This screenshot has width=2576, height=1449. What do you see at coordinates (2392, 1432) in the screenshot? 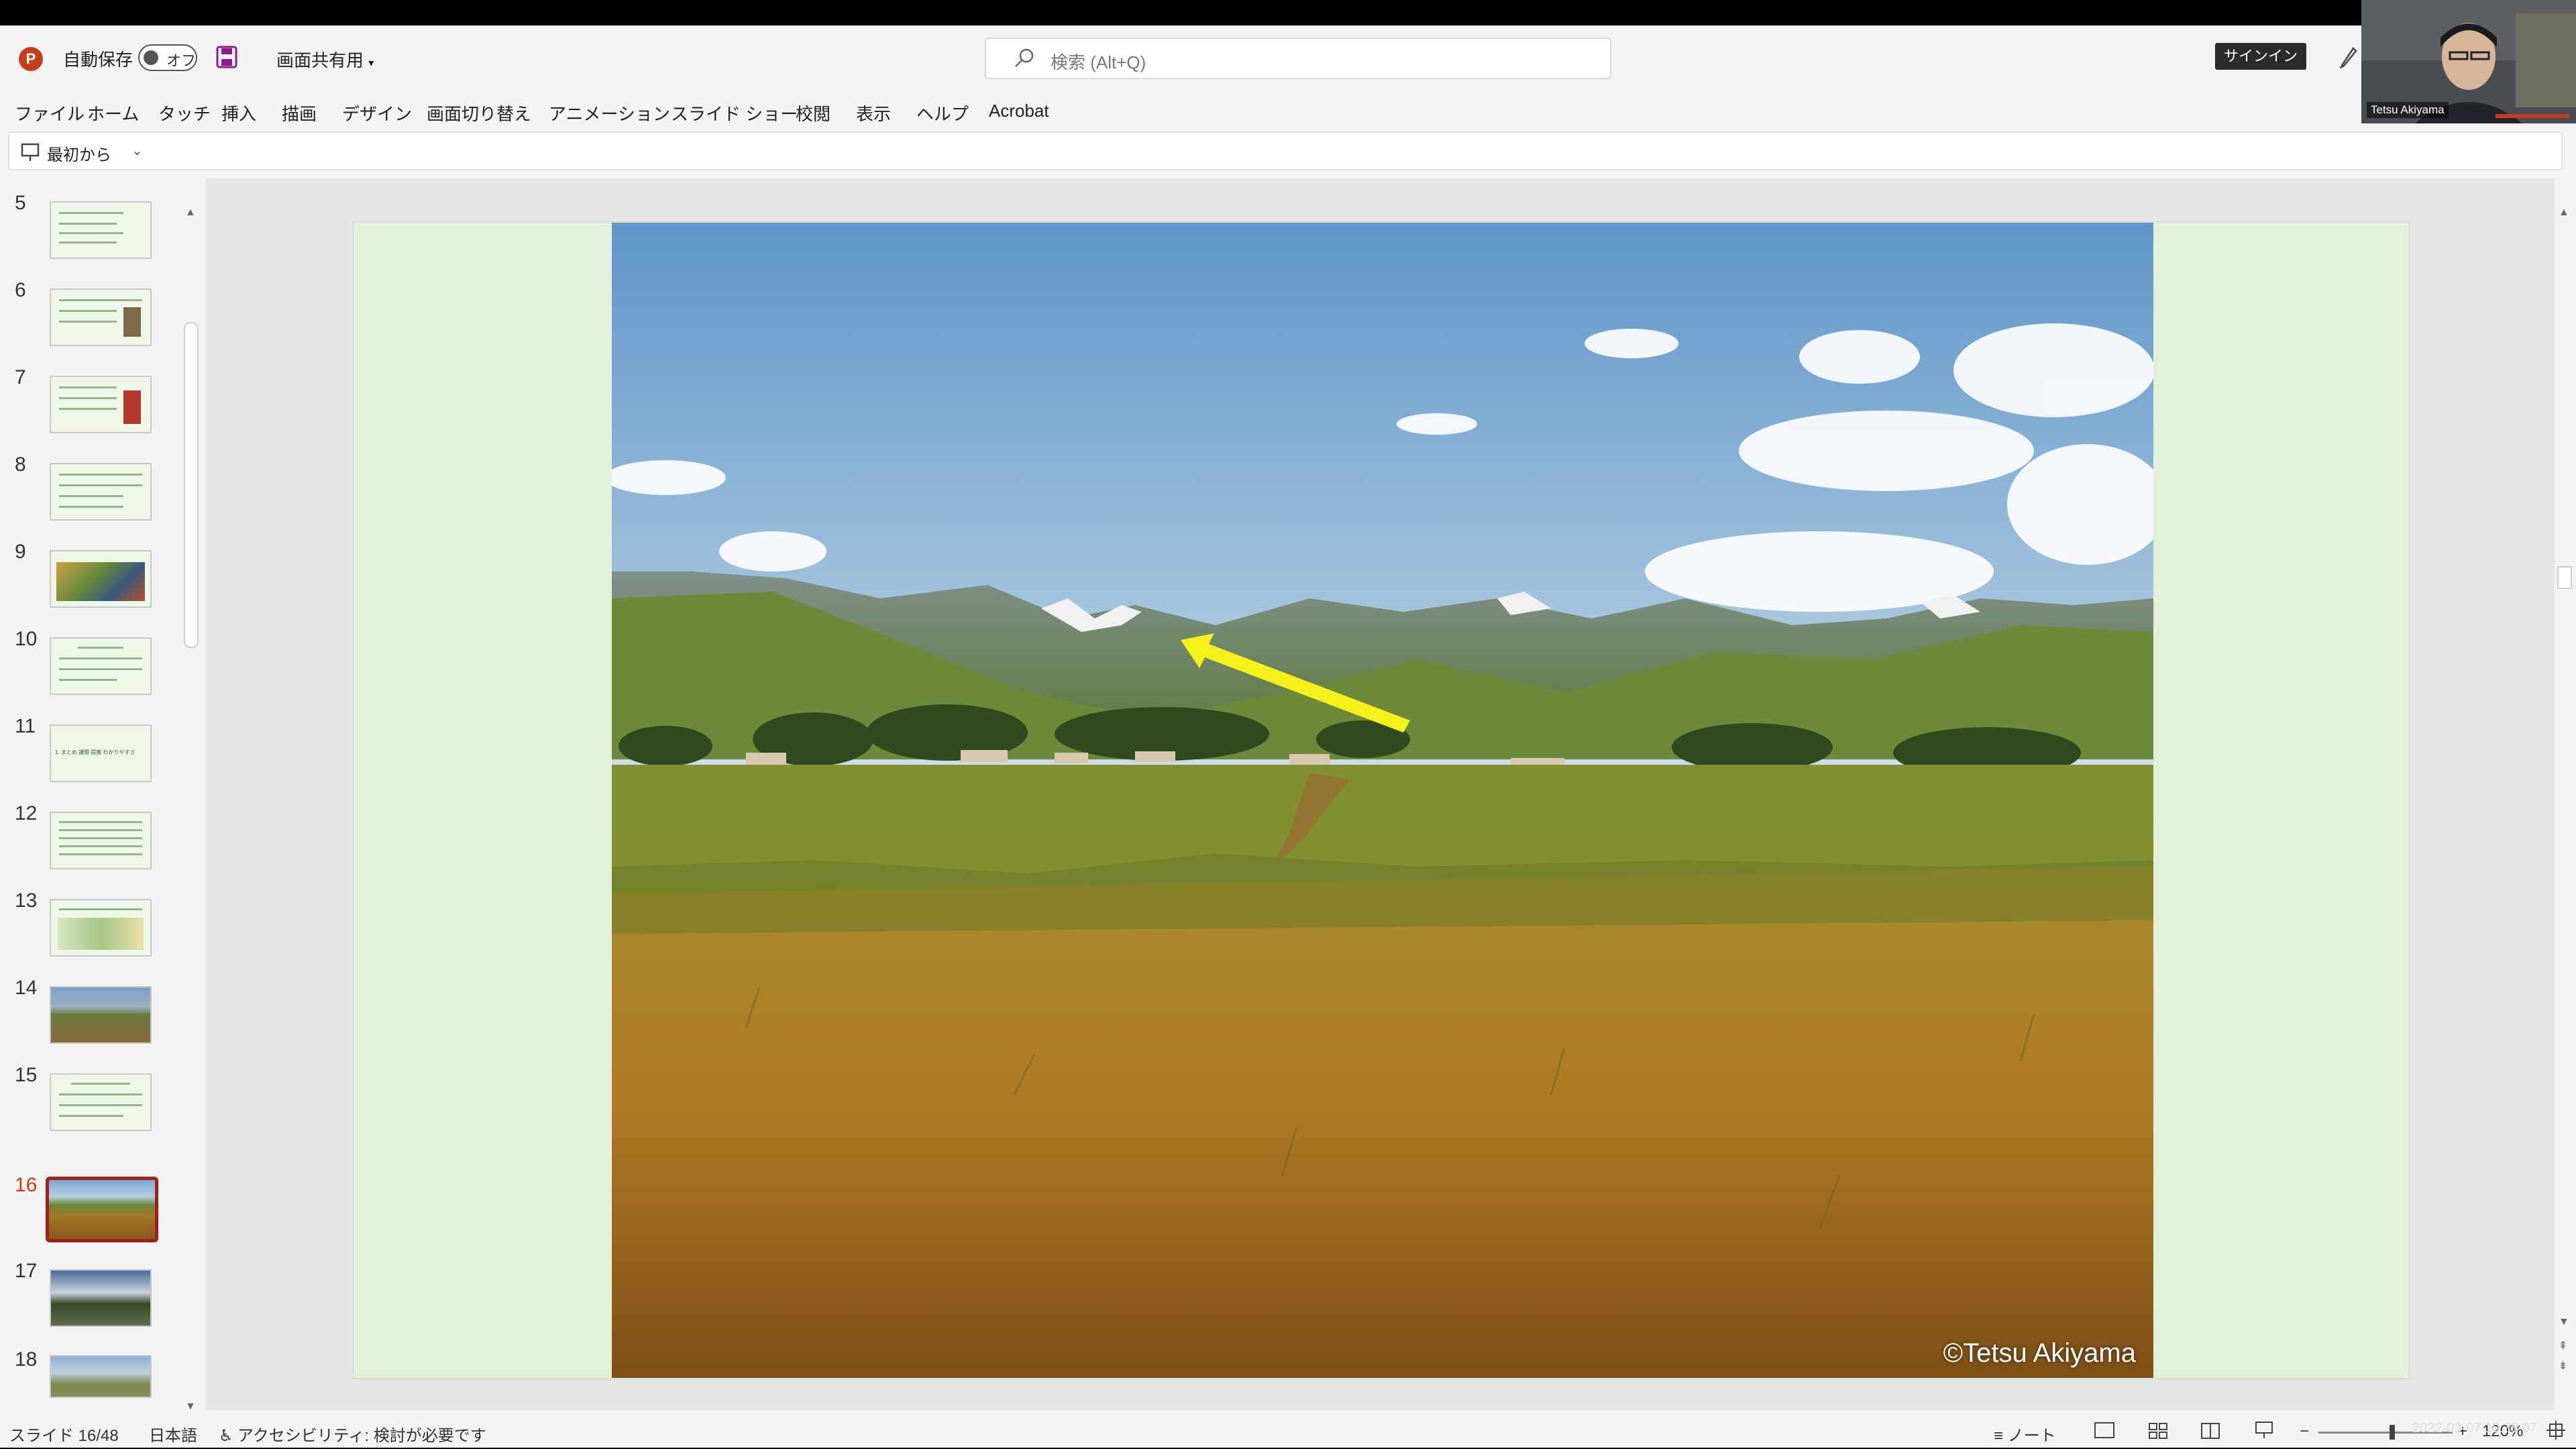
I see `zoom-slider-thumb` at bounding box center [2392, 1432].